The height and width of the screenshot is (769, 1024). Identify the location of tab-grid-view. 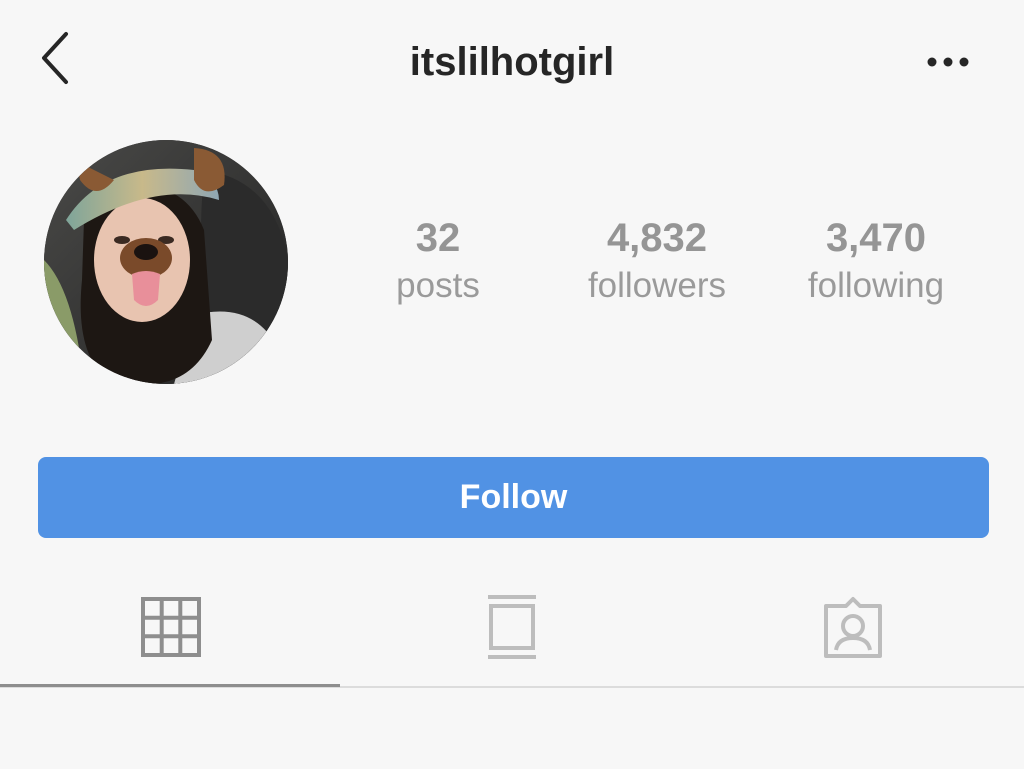
(170, 633).